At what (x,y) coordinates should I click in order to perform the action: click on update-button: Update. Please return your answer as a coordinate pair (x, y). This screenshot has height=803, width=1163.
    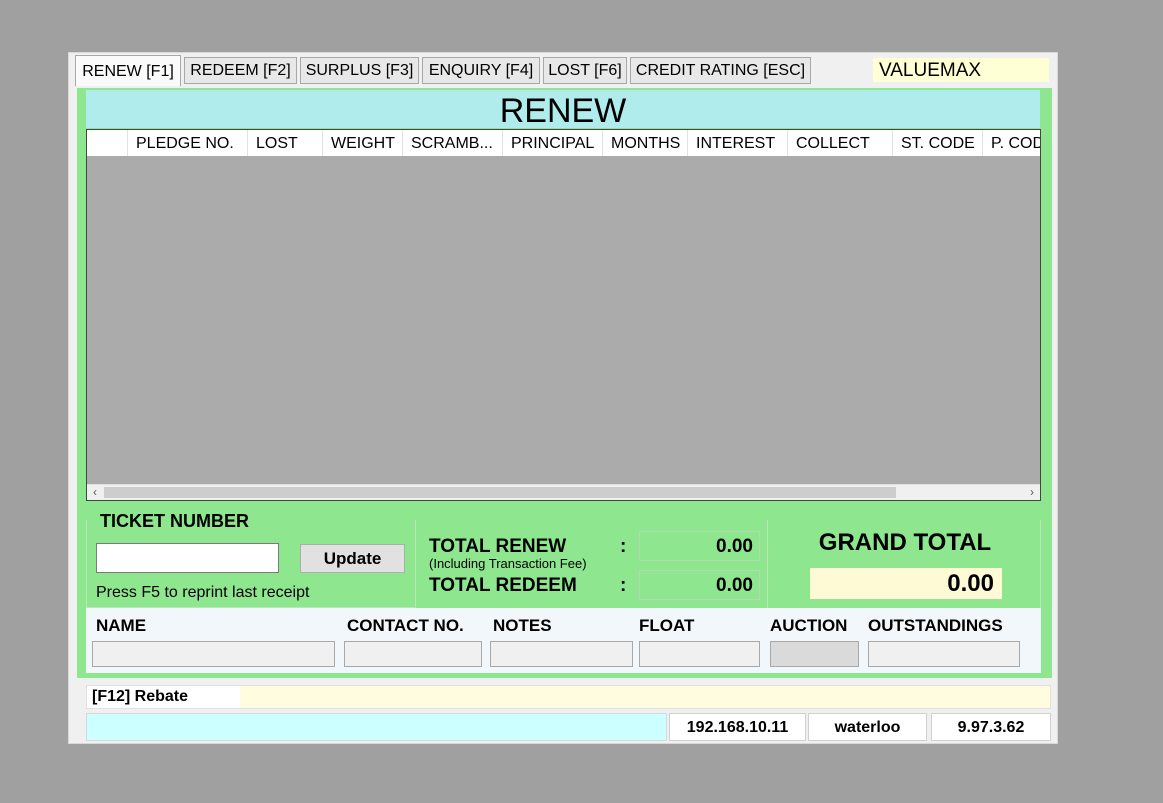
    Looking at the image, I should click on (352, 558).